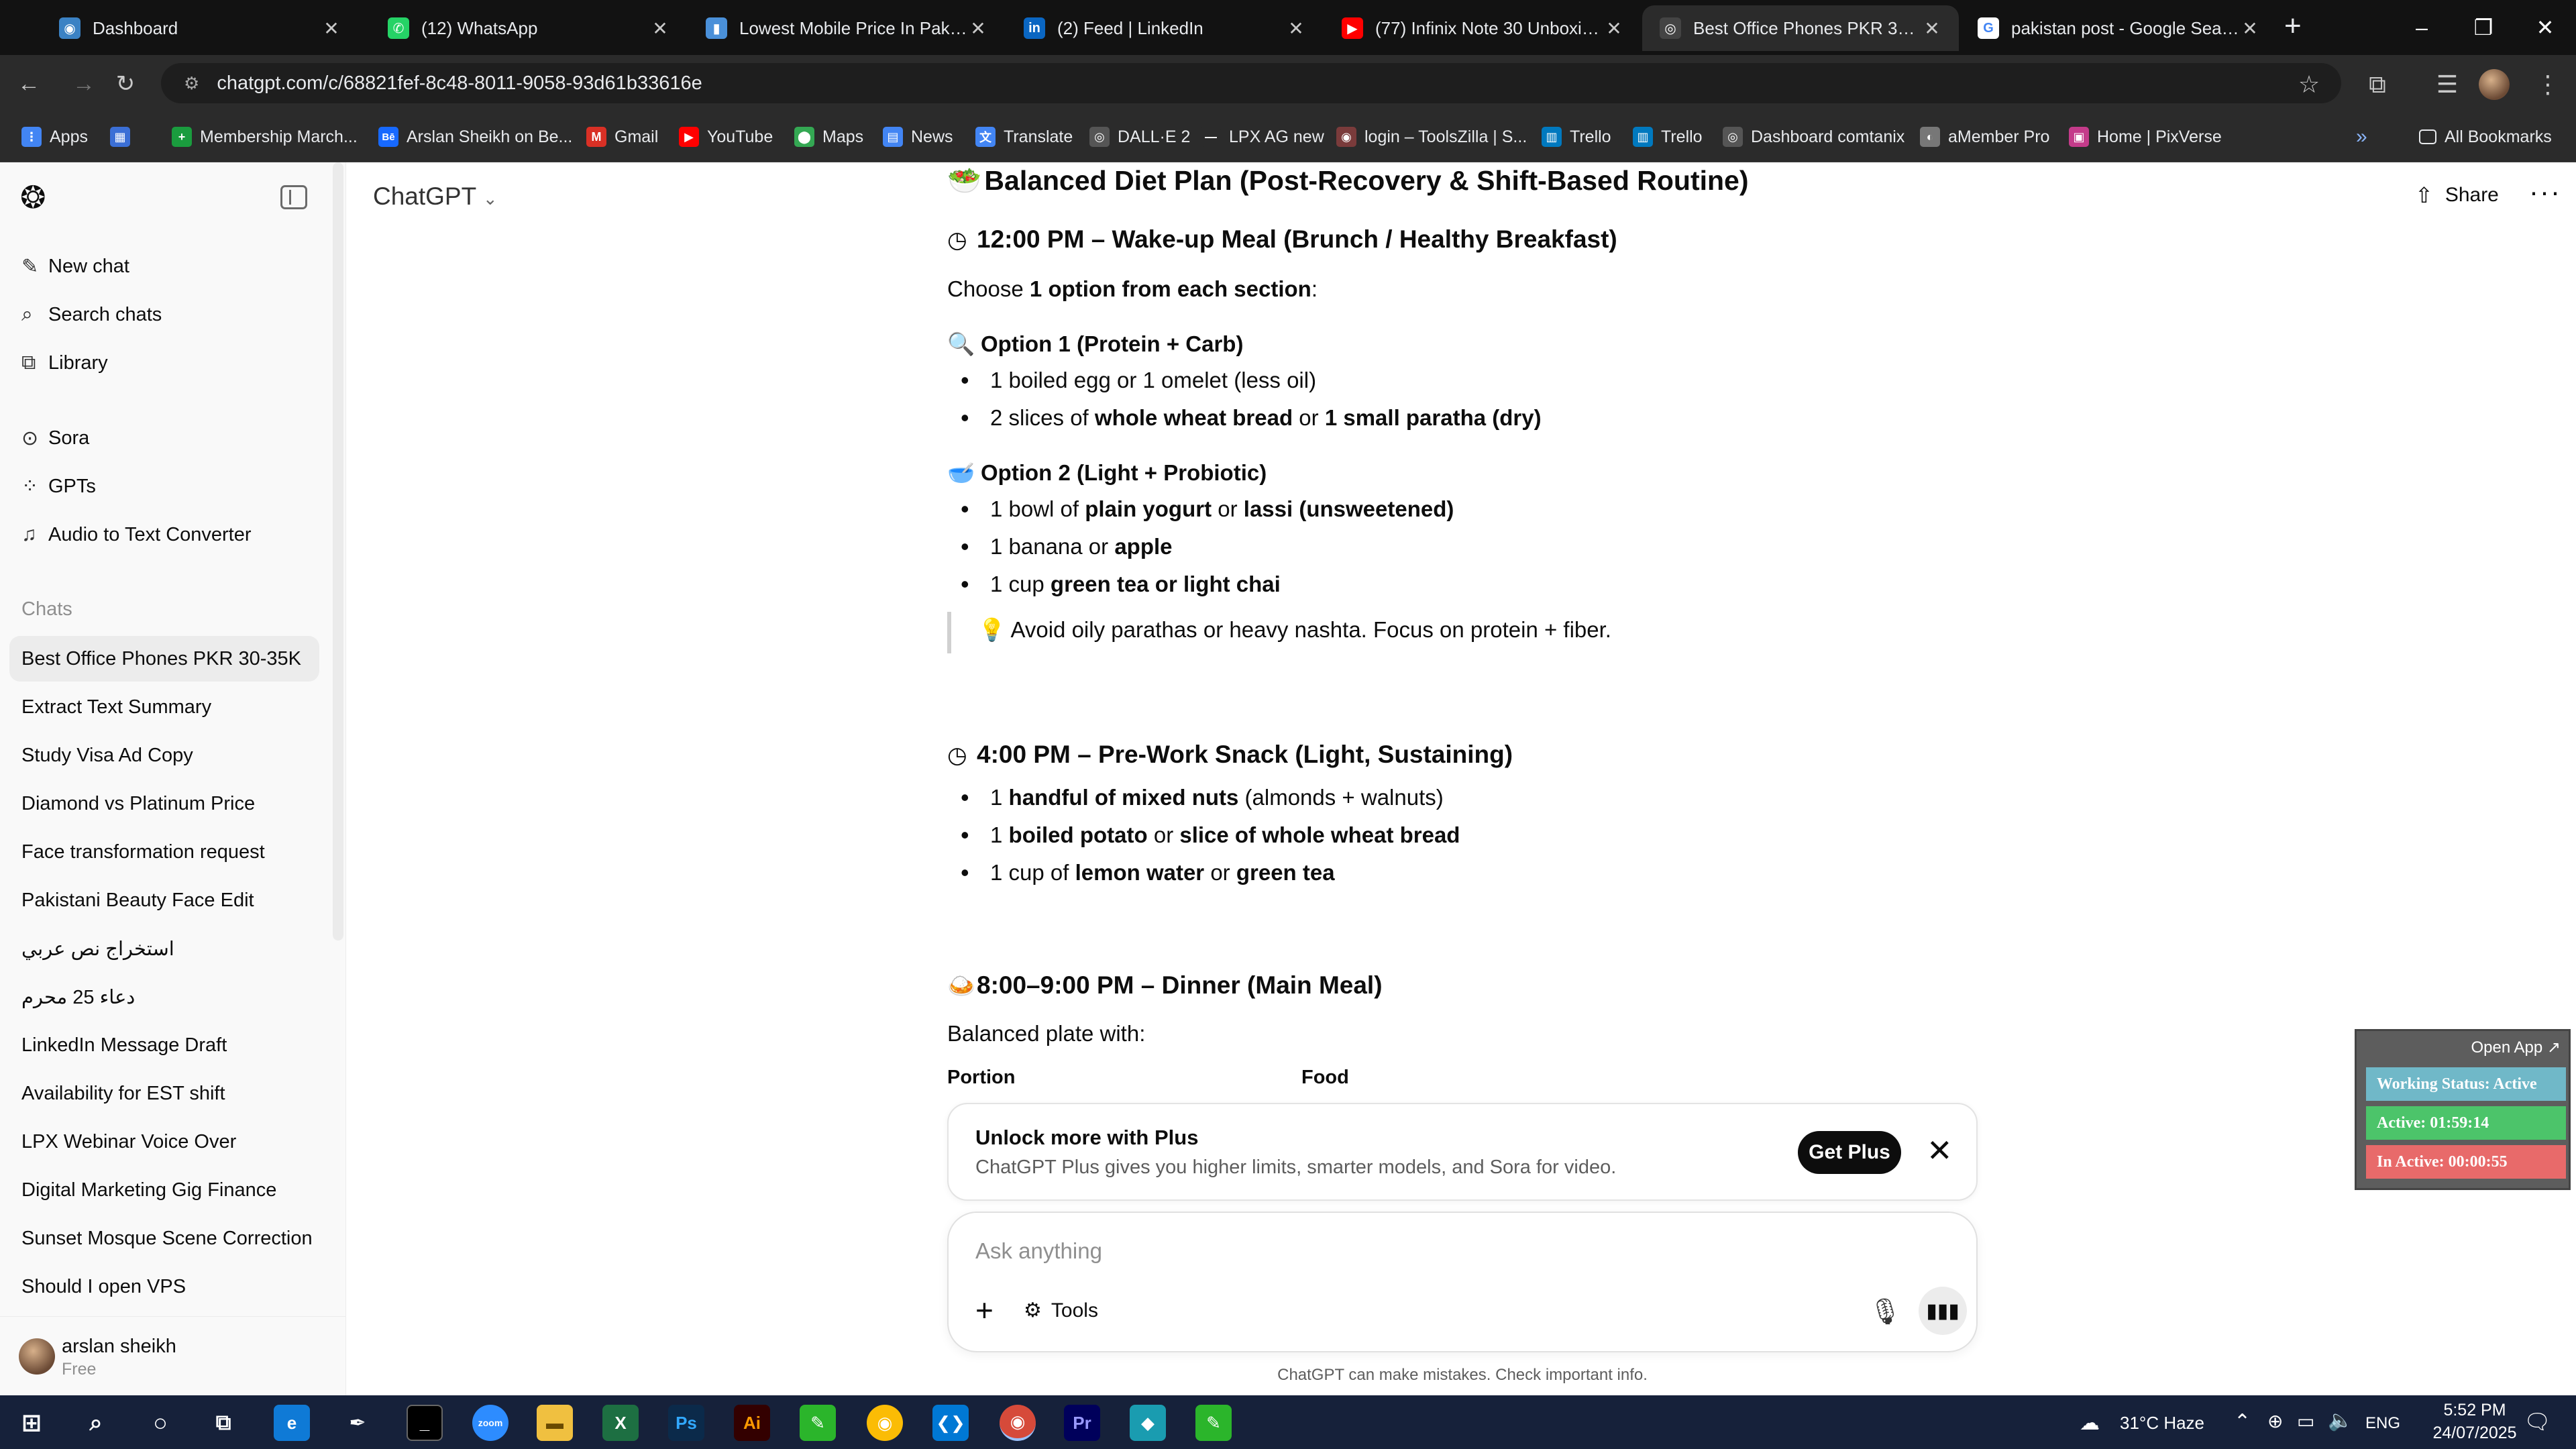 This screenshot has height=1449, width=2576. Describe the element at coordinates (164, 486) in the screenshot. I see `sidebar-item-gpts: ⁘ GPTs` at that location.